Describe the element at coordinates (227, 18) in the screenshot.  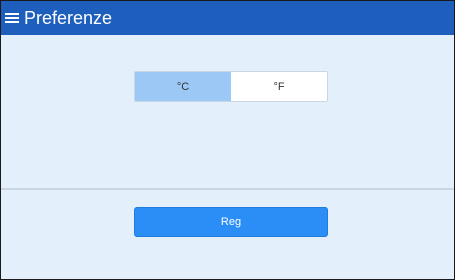
I see `app-header: Preferenze` at that location.